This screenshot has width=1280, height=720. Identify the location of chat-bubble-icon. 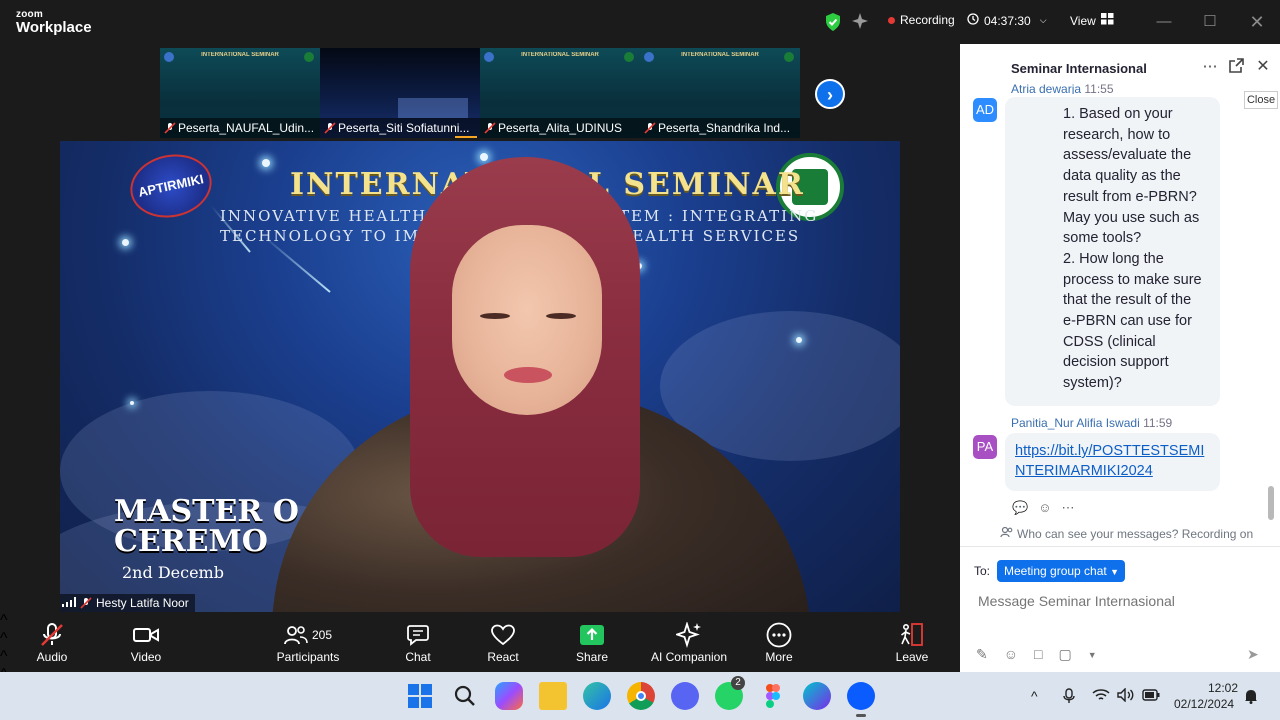
(418, 635).